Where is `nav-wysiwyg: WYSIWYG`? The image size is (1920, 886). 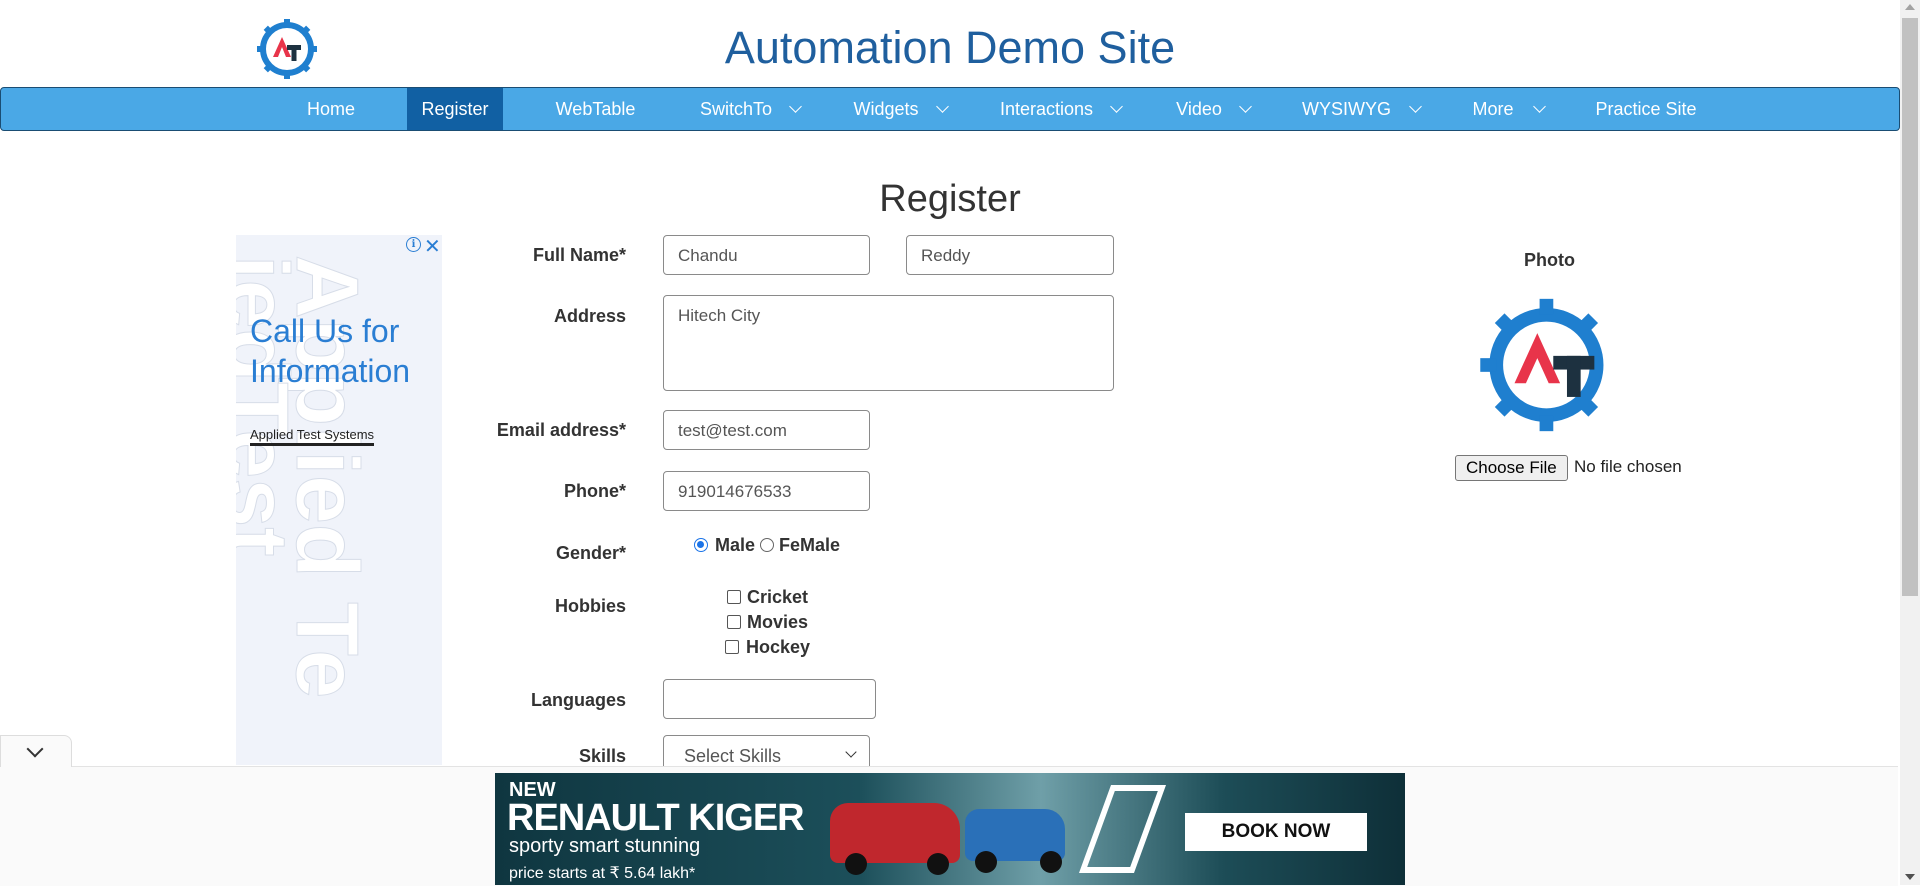
nav-wysiwyg: WYSIWYG is located at coordinates (1346, 109).